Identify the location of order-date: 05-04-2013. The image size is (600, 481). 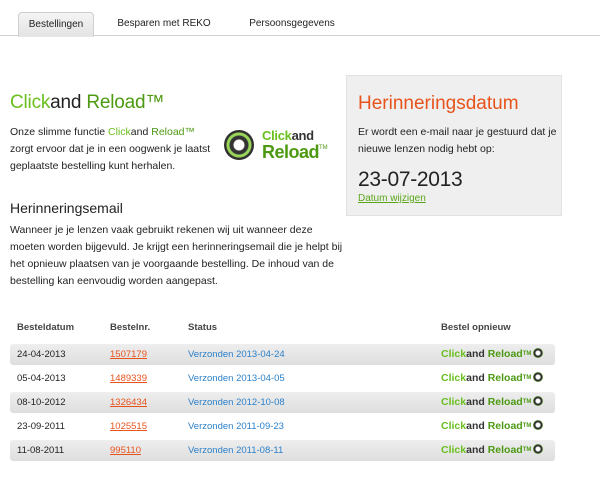
(41, 378).